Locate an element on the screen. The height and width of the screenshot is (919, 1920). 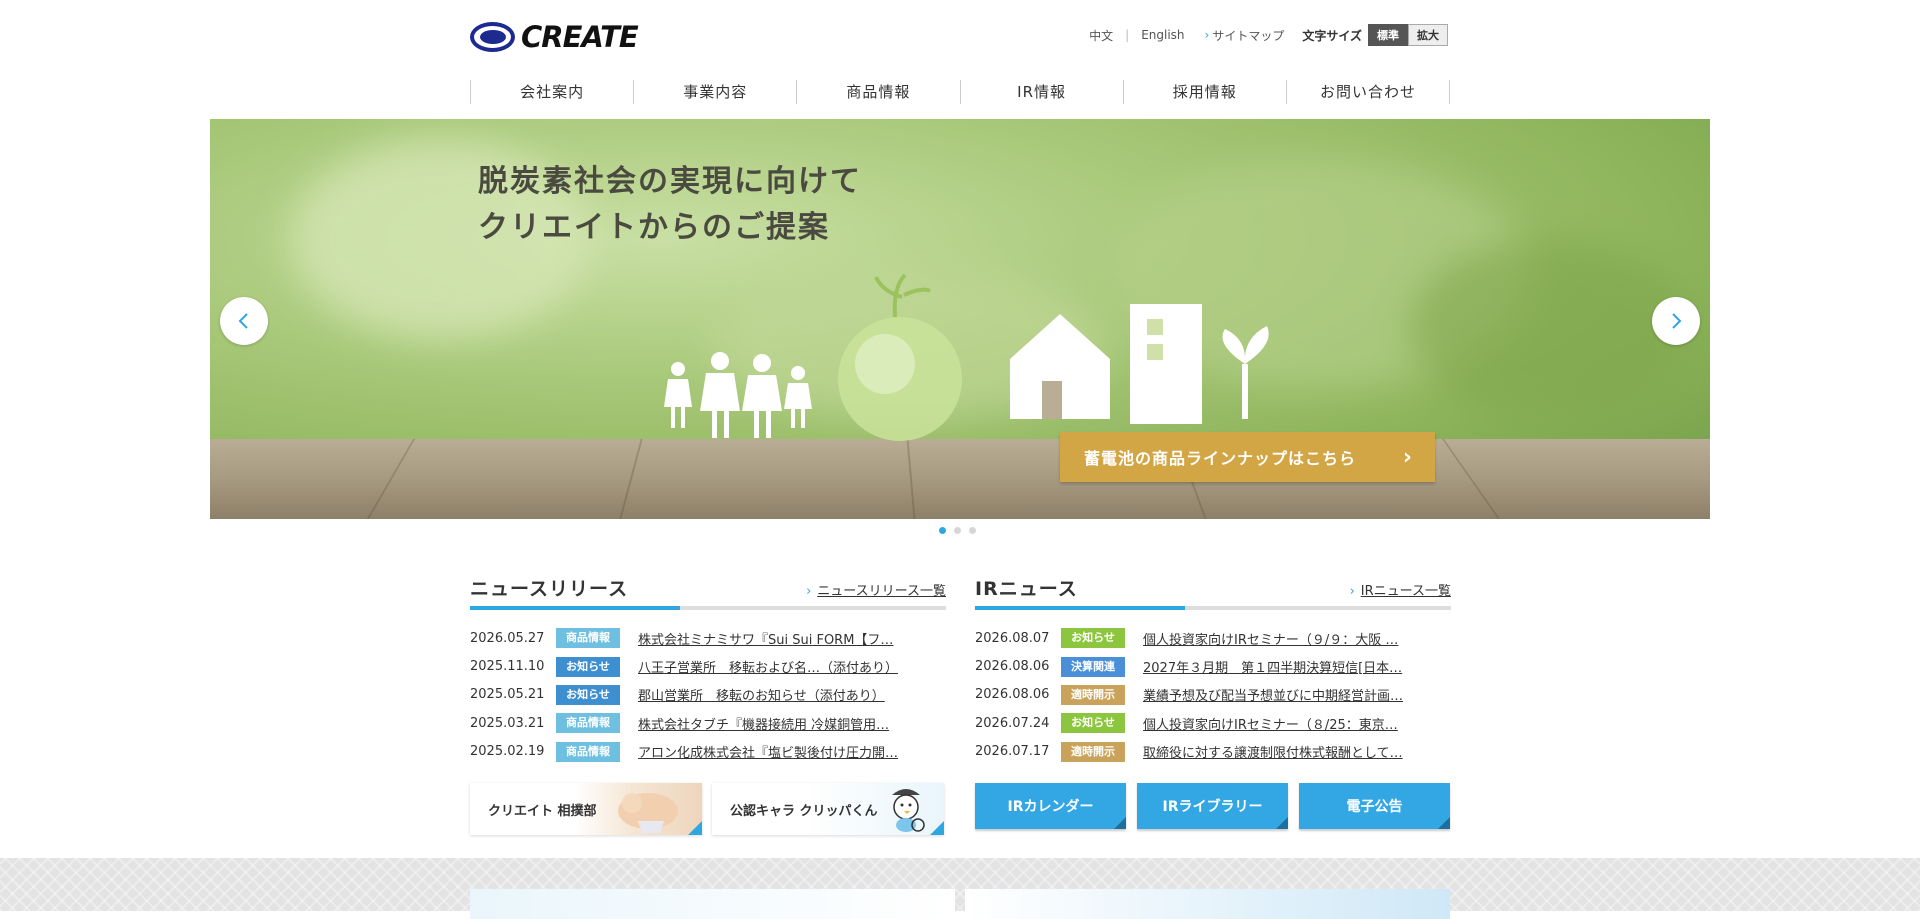
nav-item-ir: IR情報 is located at coordinates (1041, 92).